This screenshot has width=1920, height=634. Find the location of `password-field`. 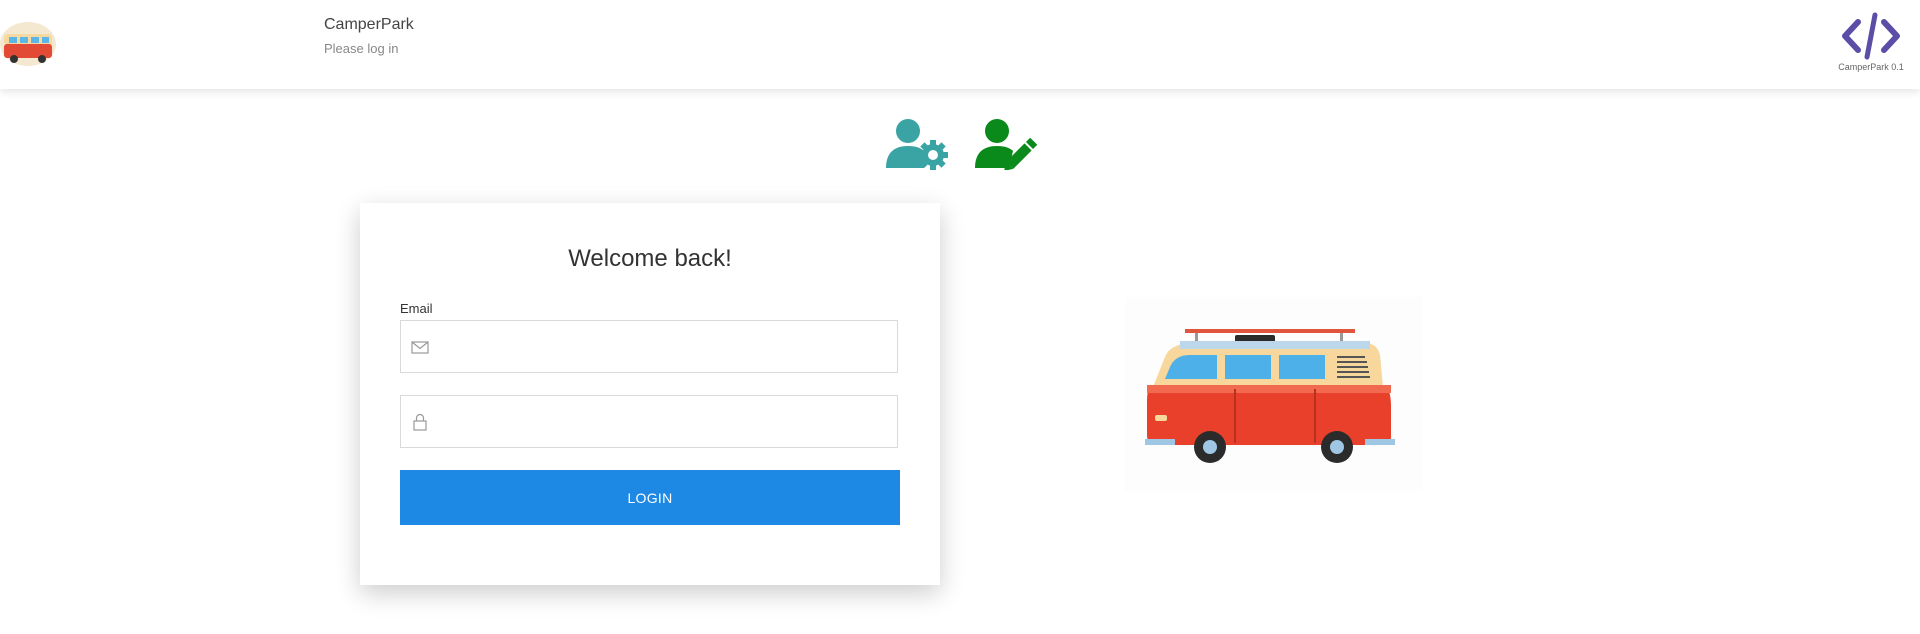

password-field is located at coordinates (649, 421).